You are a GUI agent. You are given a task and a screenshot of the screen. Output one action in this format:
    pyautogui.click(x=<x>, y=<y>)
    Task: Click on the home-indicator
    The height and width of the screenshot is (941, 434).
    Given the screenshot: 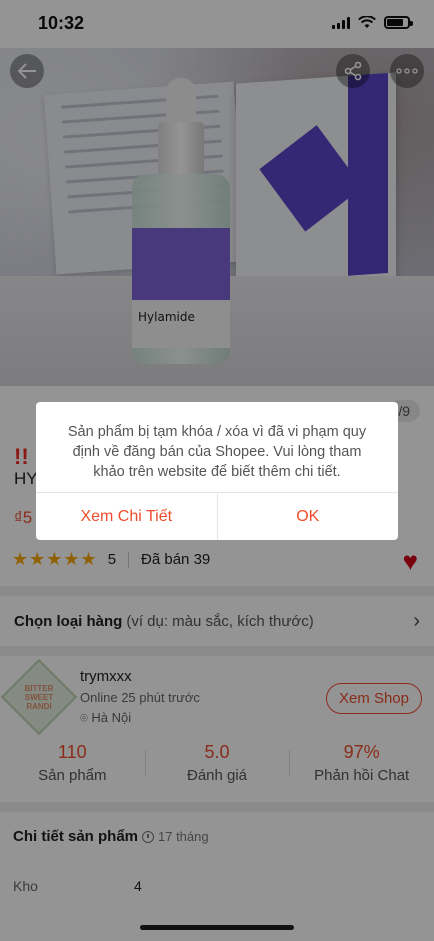 What is the action you would take?
    pyautogui.click(x=217, y=927)
    